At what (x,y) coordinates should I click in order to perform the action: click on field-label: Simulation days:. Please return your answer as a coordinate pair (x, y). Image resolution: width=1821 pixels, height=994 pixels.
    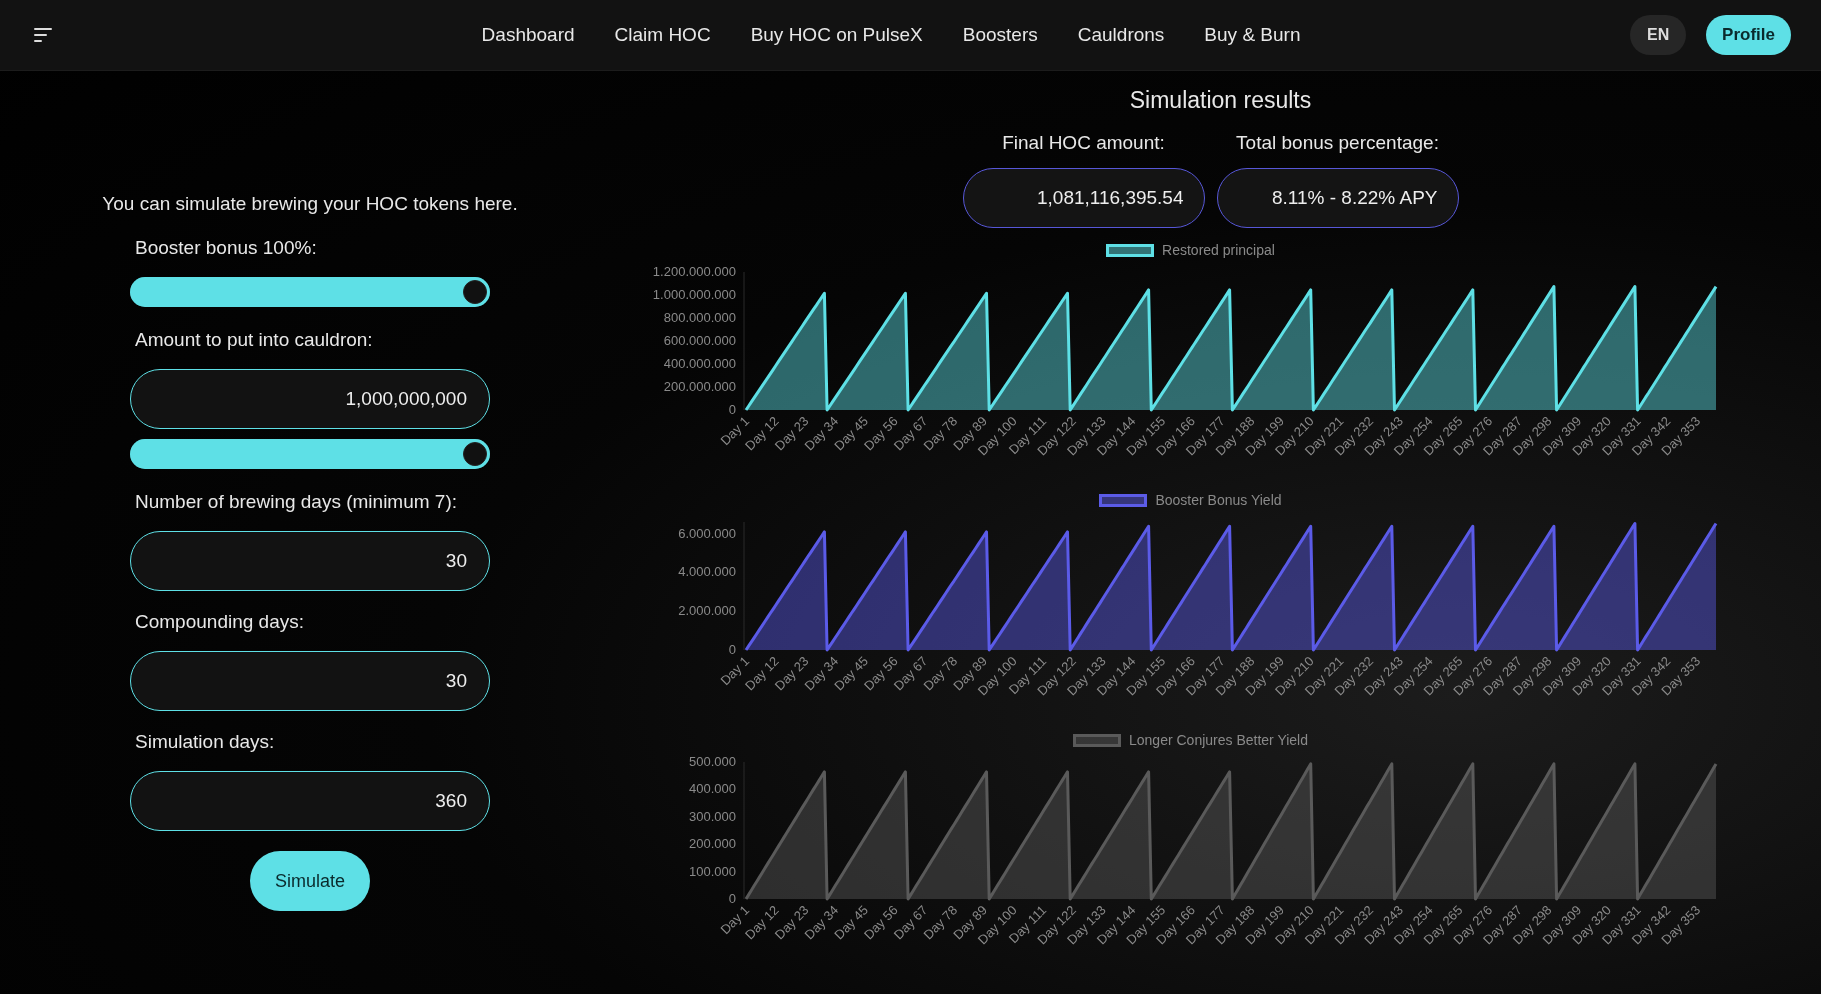
    Looking at the image, I should click on (205, 742).